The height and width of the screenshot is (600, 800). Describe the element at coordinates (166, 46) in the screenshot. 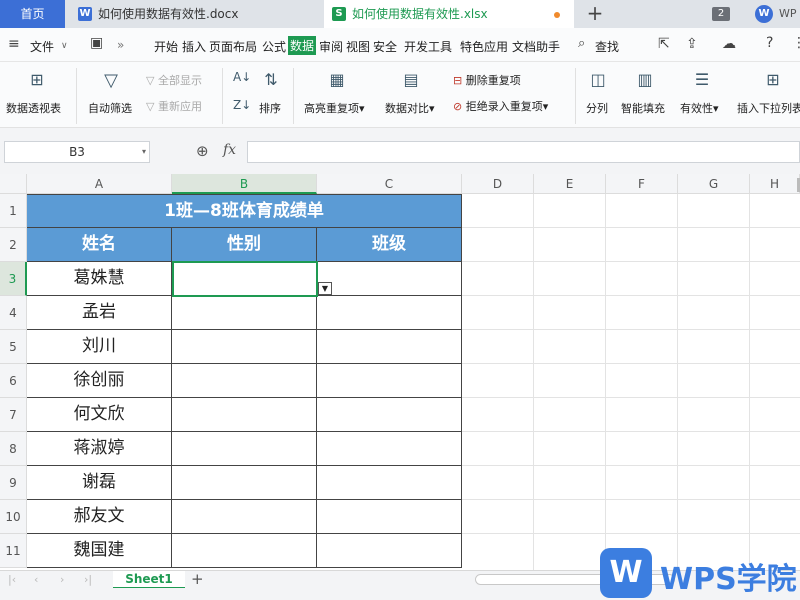

I see `menu-home: 开始` at that location.